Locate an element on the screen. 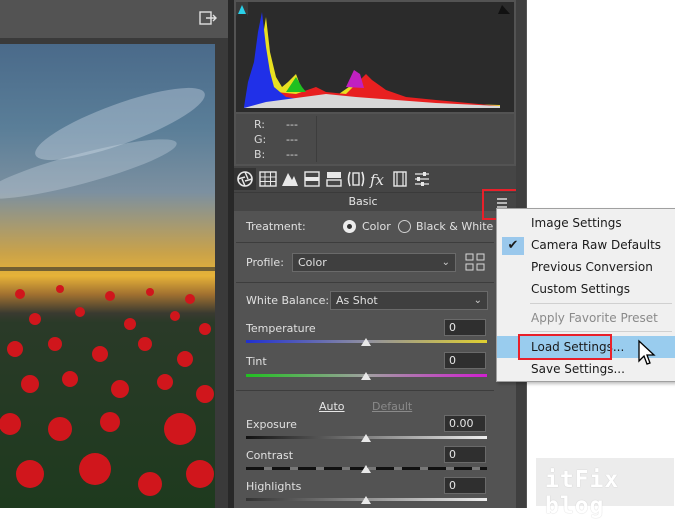 The image size is (675, 519). split-toning-icon is located at coordinates (334, 179).